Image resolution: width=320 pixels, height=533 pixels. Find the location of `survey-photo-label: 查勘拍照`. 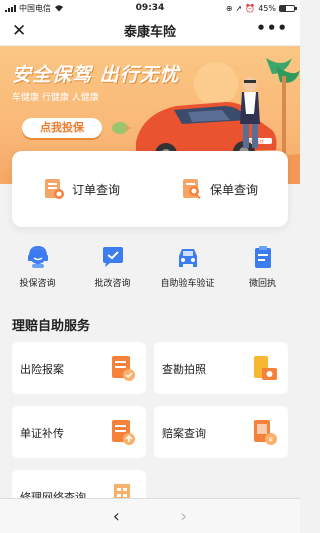

survey-photo-label: 查勘拍照 is located at coordinates (184, 369).